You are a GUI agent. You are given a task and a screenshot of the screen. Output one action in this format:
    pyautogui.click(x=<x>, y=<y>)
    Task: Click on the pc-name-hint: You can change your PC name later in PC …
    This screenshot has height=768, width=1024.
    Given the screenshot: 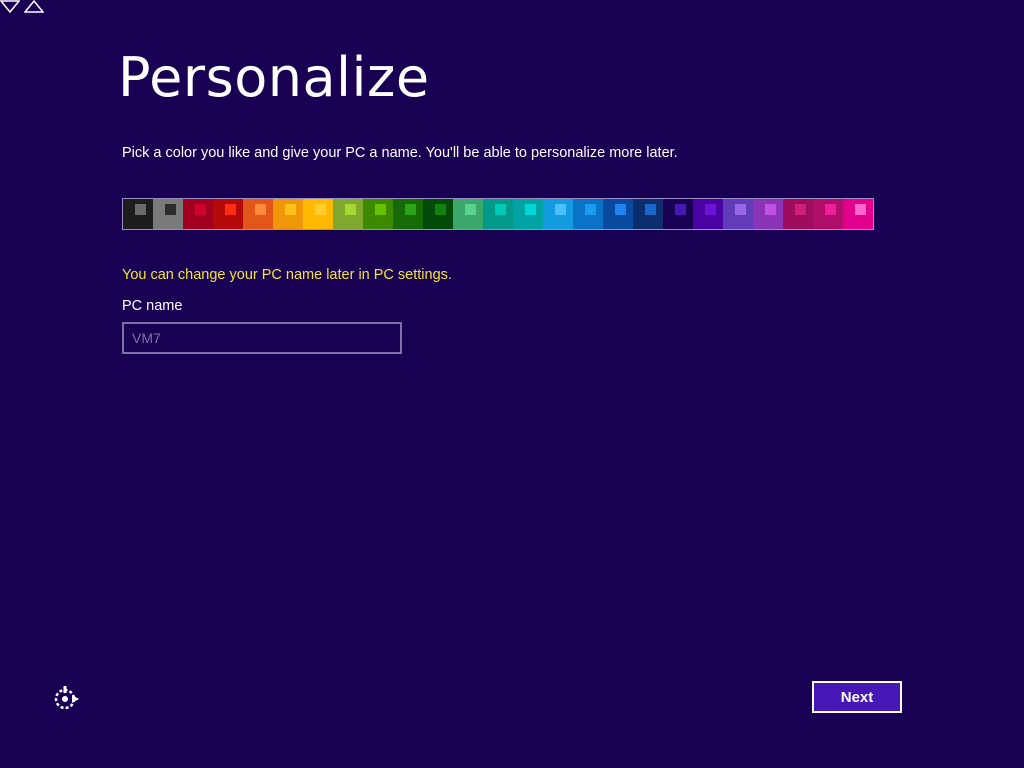 What is the action you would take?
    pyautogui.click(x=287, y=275)
    